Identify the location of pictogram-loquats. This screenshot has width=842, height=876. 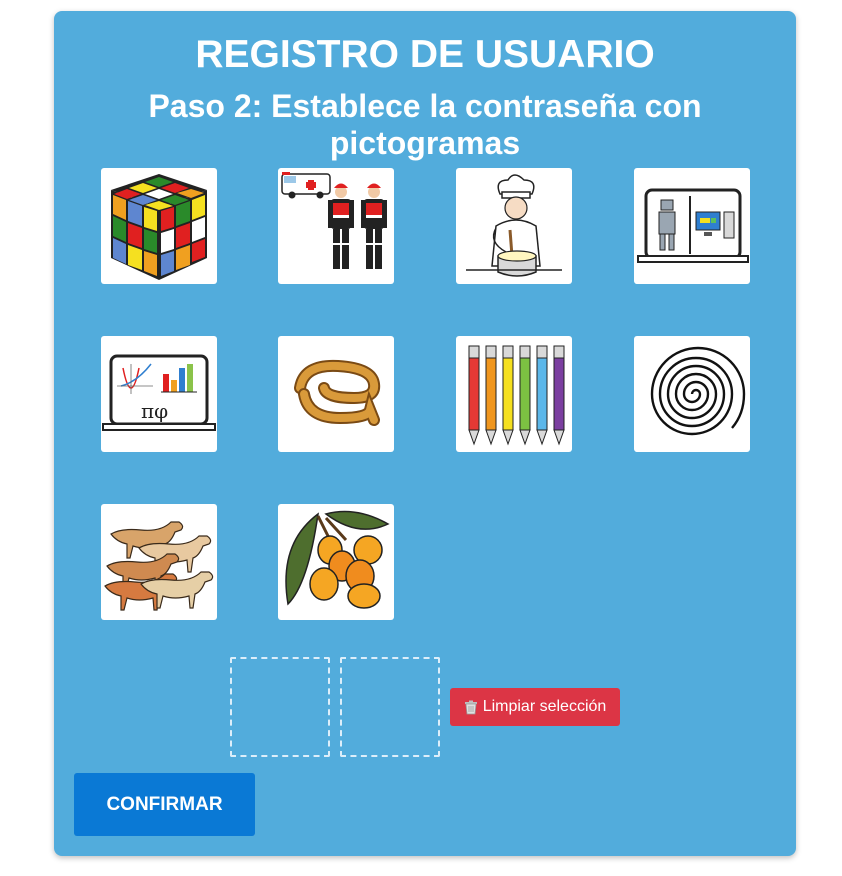
(336, 562).